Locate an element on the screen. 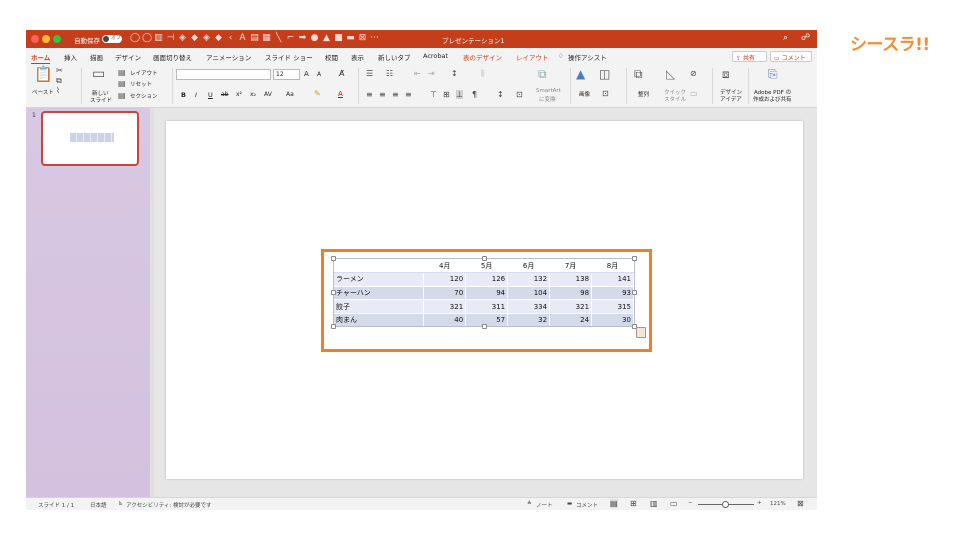 Image resolution: width=960 pixels, height=540 pixels. align-bottom-icon: ⊥ is located at coordinates (459, 94).